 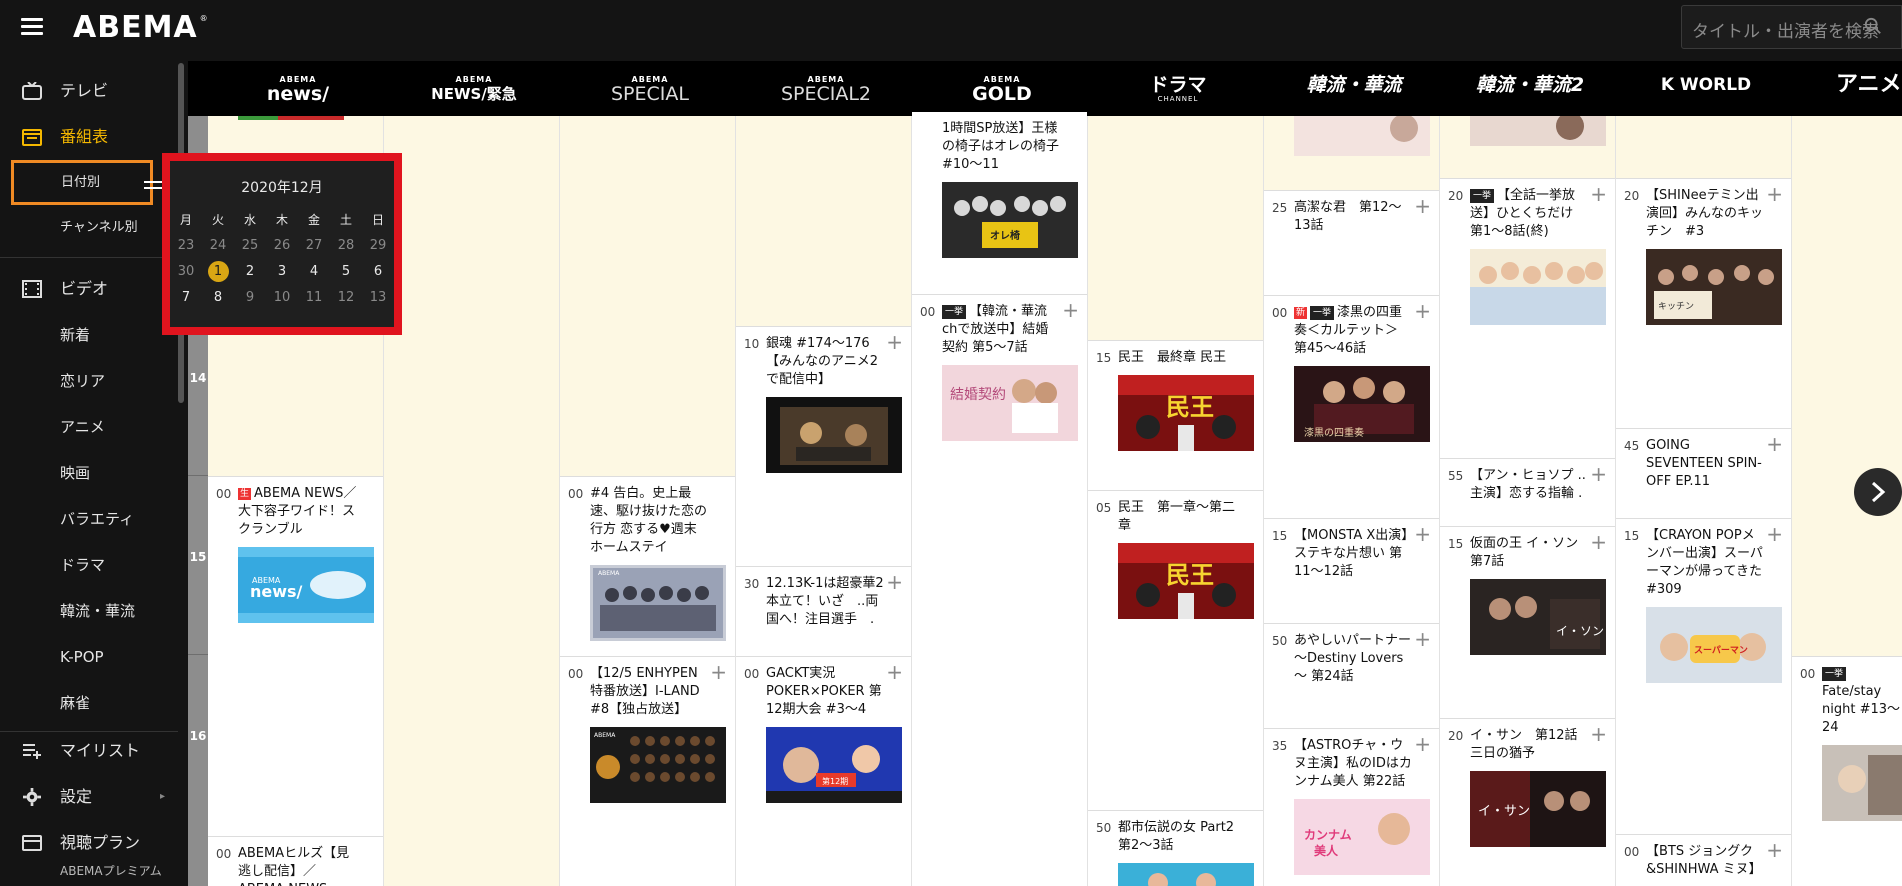 I want to click on program-cell: 25 + 高潔な君 第12～13話, so click(x=1351, y=242).